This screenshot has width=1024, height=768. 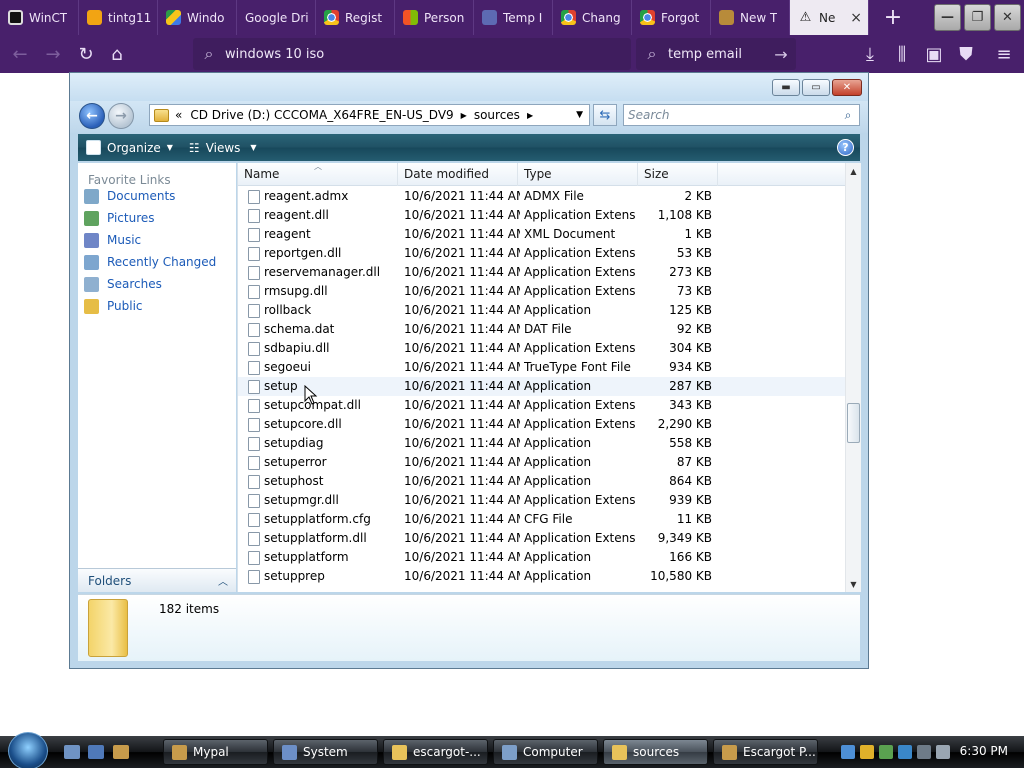 I want to click on breadcrumb-drive: CD Drive (D:) CCCOMA_X64FRE_EN-US_DV9, so click(x=321, y=115).